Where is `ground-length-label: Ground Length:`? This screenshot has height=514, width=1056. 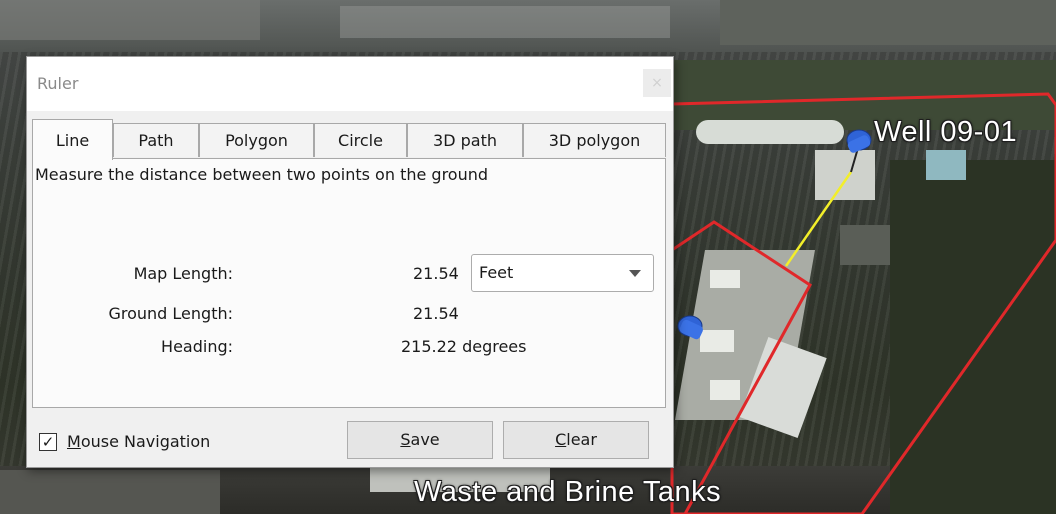
ground-length-label: Ground Length: is located at coordinates (170, 313).